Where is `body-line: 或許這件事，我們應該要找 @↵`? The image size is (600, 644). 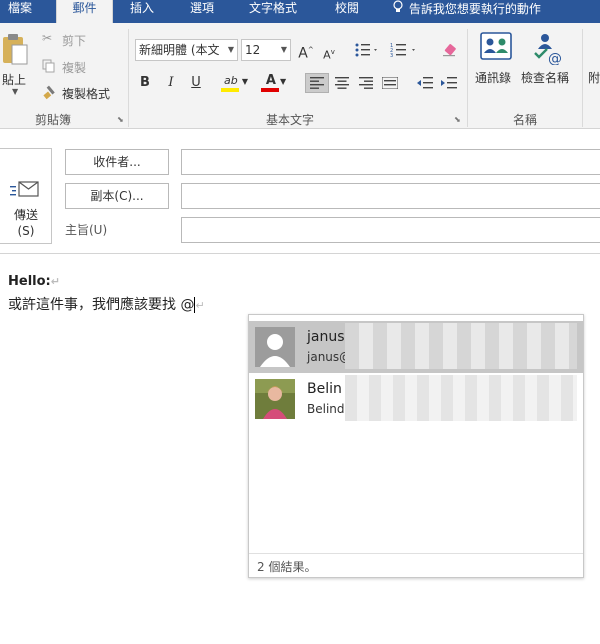 body-line: 或許這件事，我們應該要找 @↵ is located at coordinates (106, 305).